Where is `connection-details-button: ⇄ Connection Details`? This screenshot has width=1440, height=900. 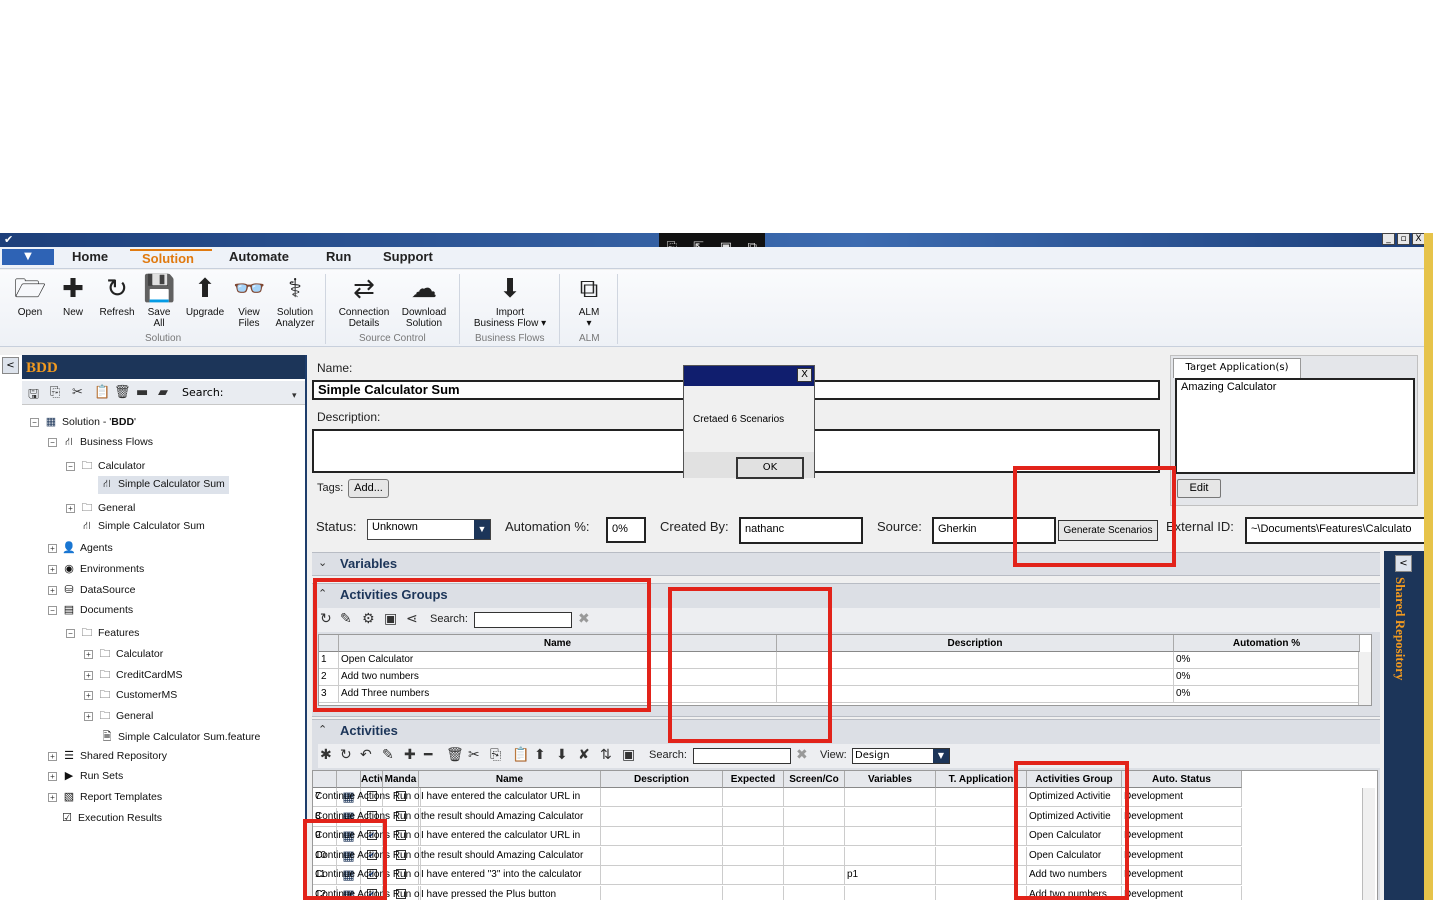 connection-details-button: ⇄ Connection Details is located at coordinates (364, 301).